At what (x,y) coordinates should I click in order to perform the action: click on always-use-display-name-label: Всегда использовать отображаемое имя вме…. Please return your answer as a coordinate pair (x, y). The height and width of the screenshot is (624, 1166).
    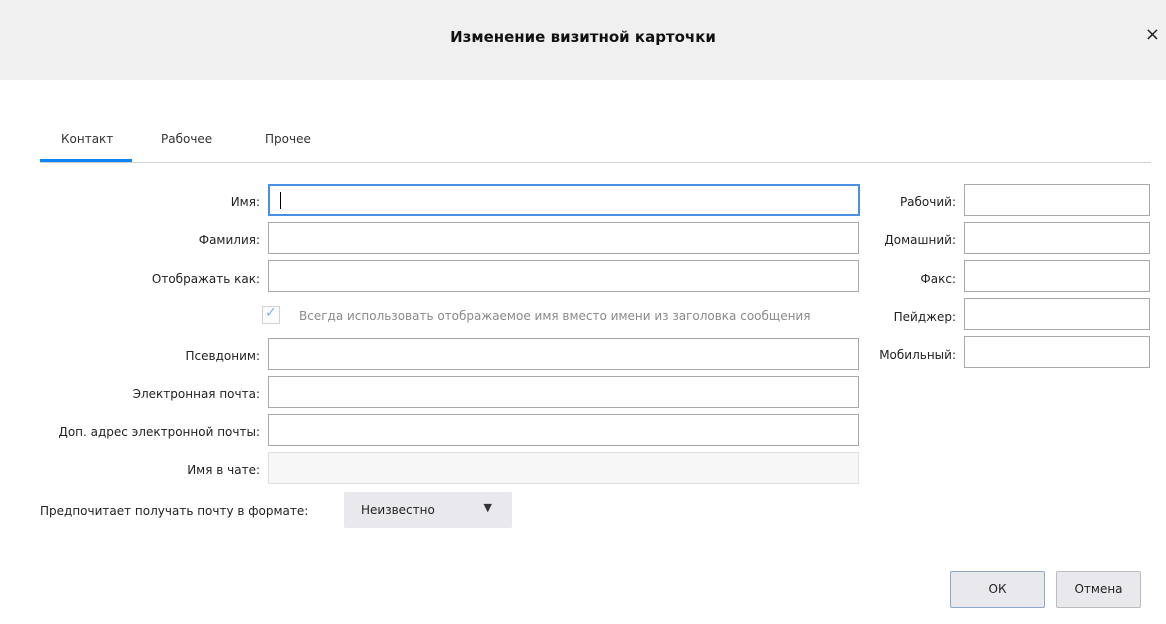
    Looking at the image, I should click on (555, 316).